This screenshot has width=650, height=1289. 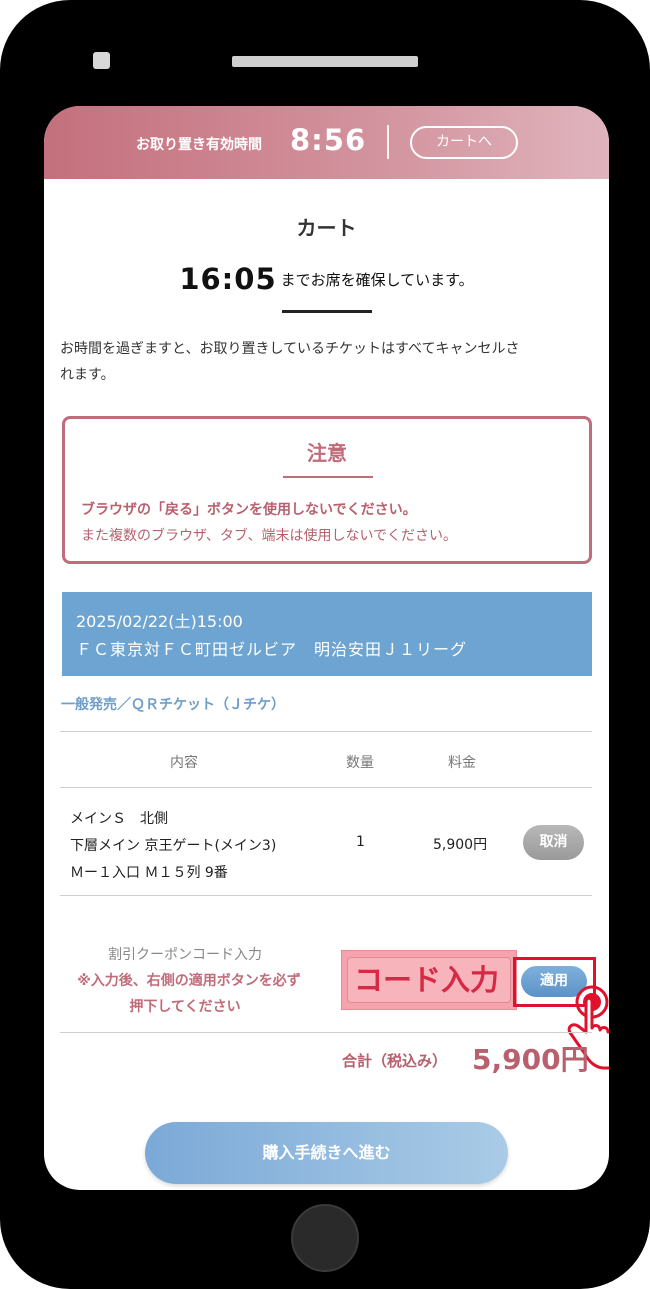 I want to click on hold-until-row: 16:05 までお席を確保しています。, so click(x=326, y=279).